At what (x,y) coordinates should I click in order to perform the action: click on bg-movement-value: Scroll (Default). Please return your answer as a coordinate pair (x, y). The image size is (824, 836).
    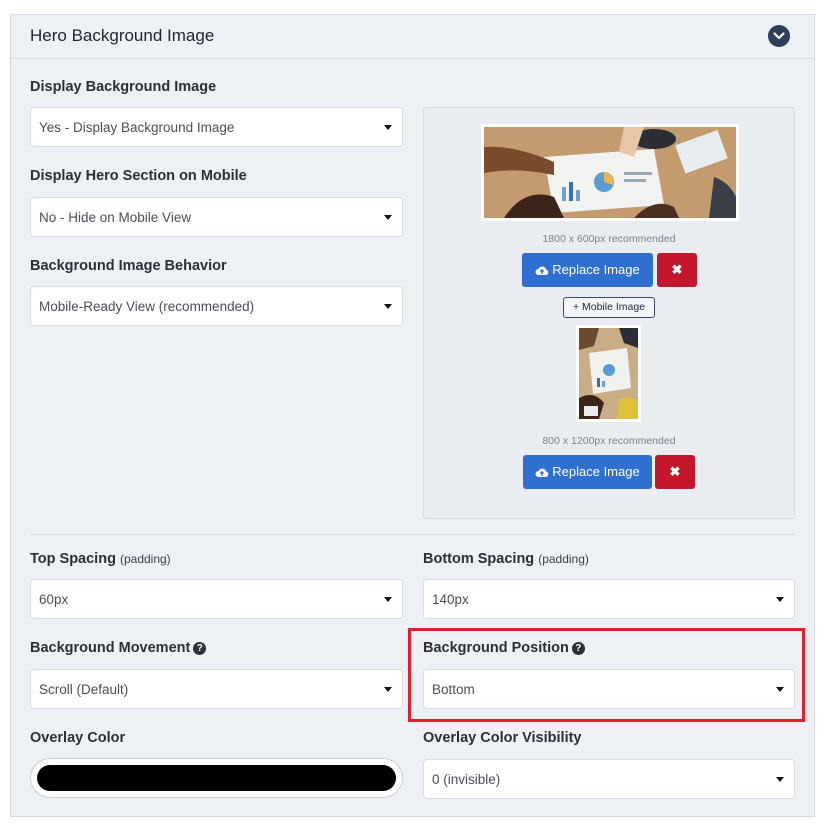
    Looking at the image, I should click on (84, 689).